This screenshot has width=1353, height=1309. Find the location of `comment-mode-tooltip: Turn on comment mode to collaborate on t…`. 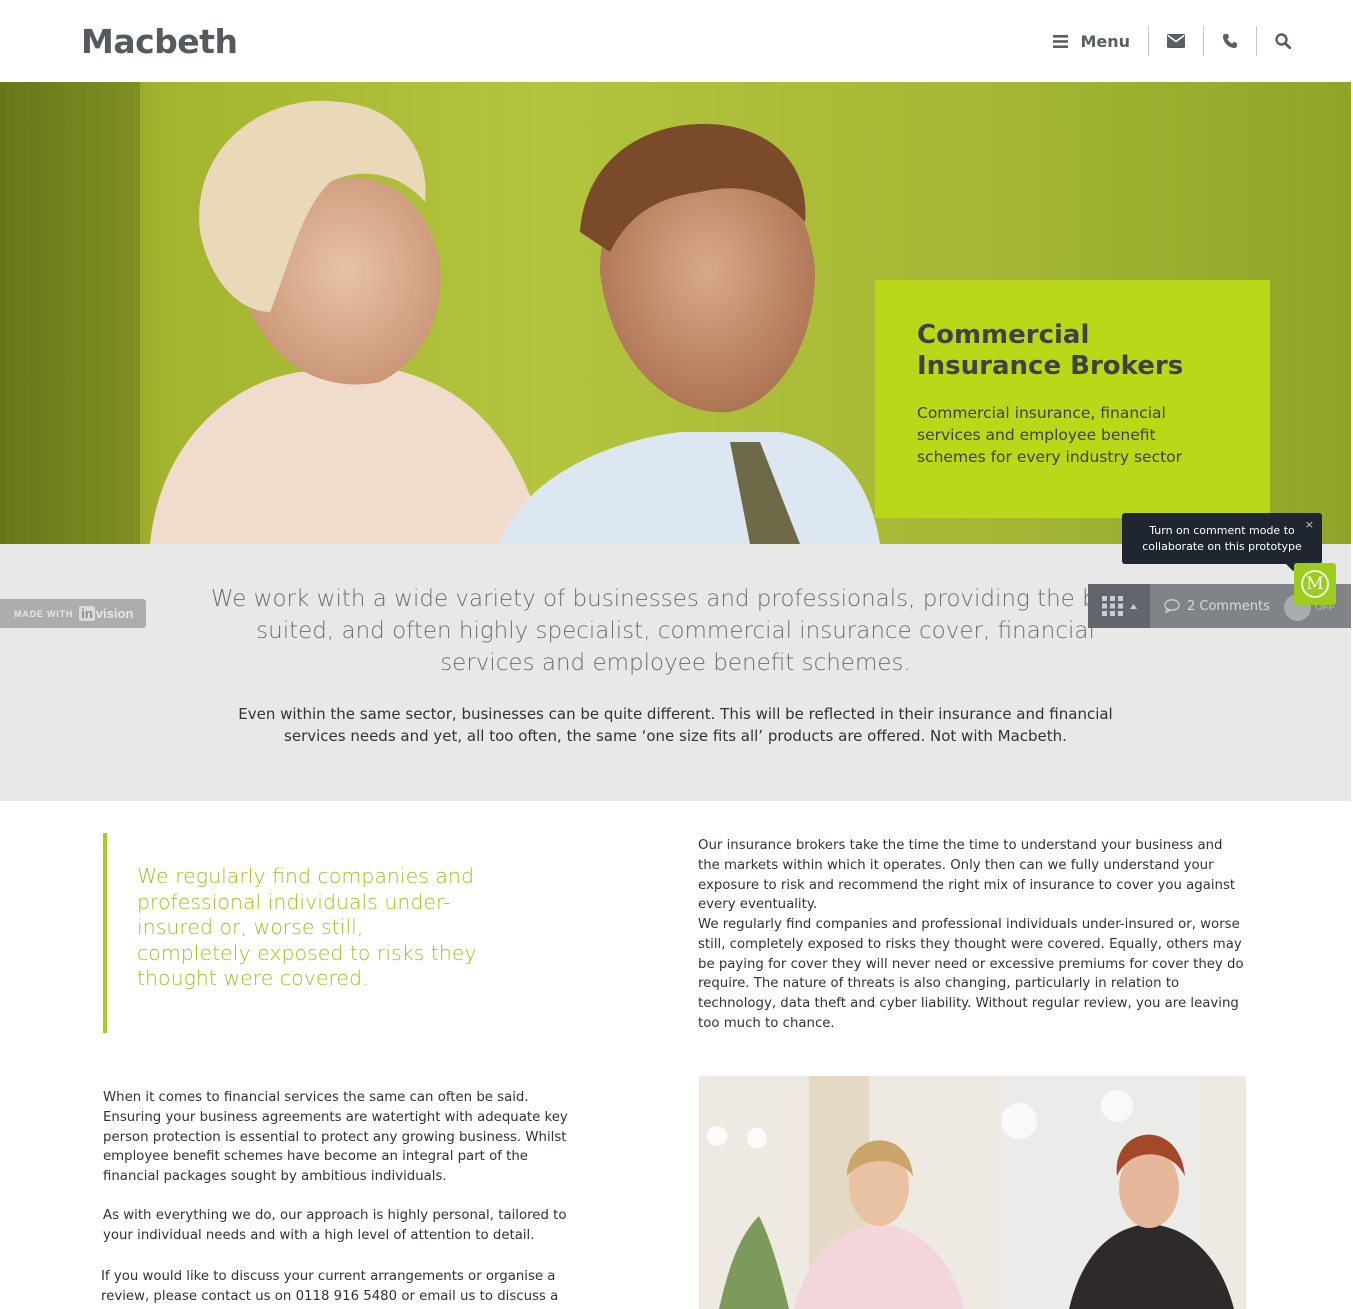

comment-mode-tooltip: Turn on comment mode to collaborate on t… is located at coordinates (1222, 542).